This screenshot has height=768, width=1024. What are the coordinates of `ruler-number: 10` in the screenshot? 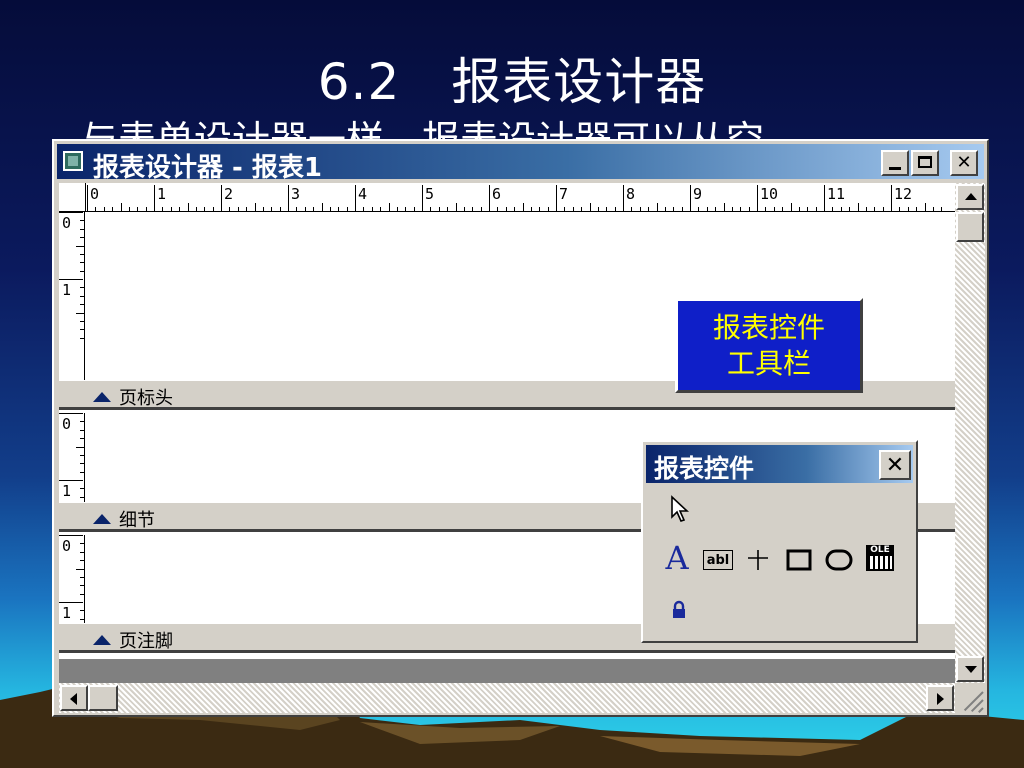 It's located at (769, 194).